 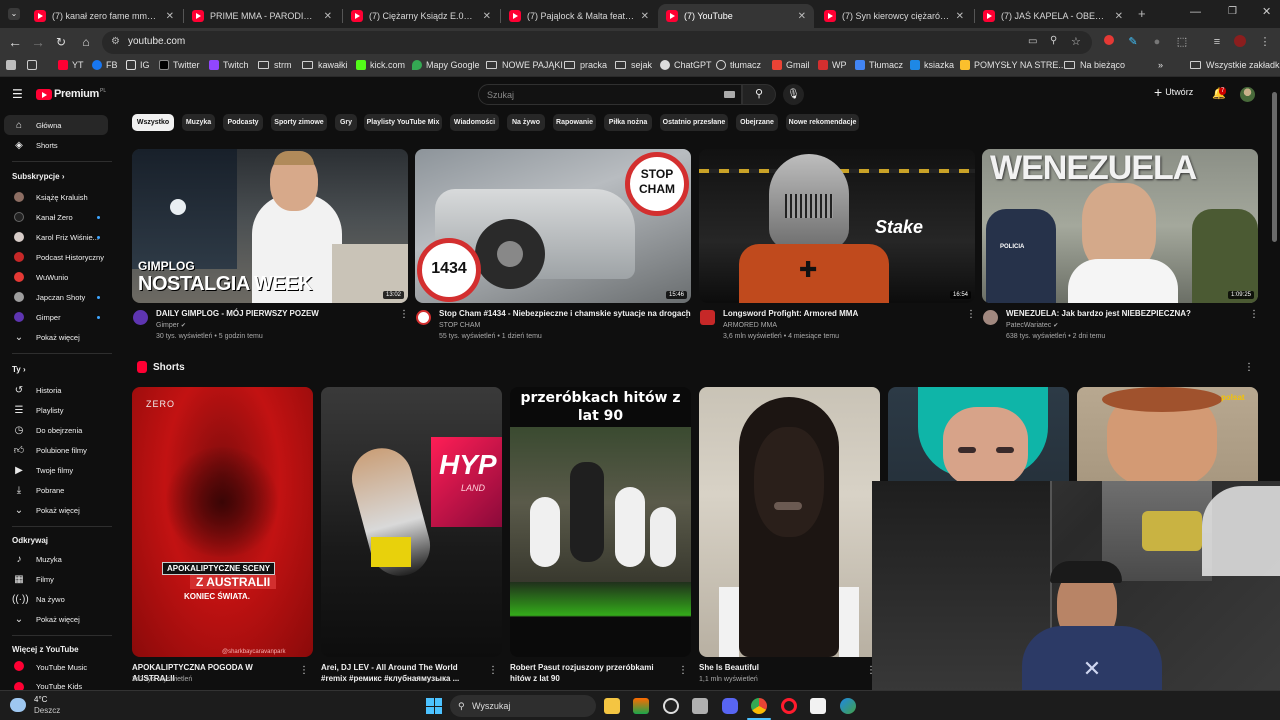 What do you see at coordinates (38, 176) in the screenshot?
I see `subscriptions-heading: Subskrypcje ›` at bounding box center [38, 176].